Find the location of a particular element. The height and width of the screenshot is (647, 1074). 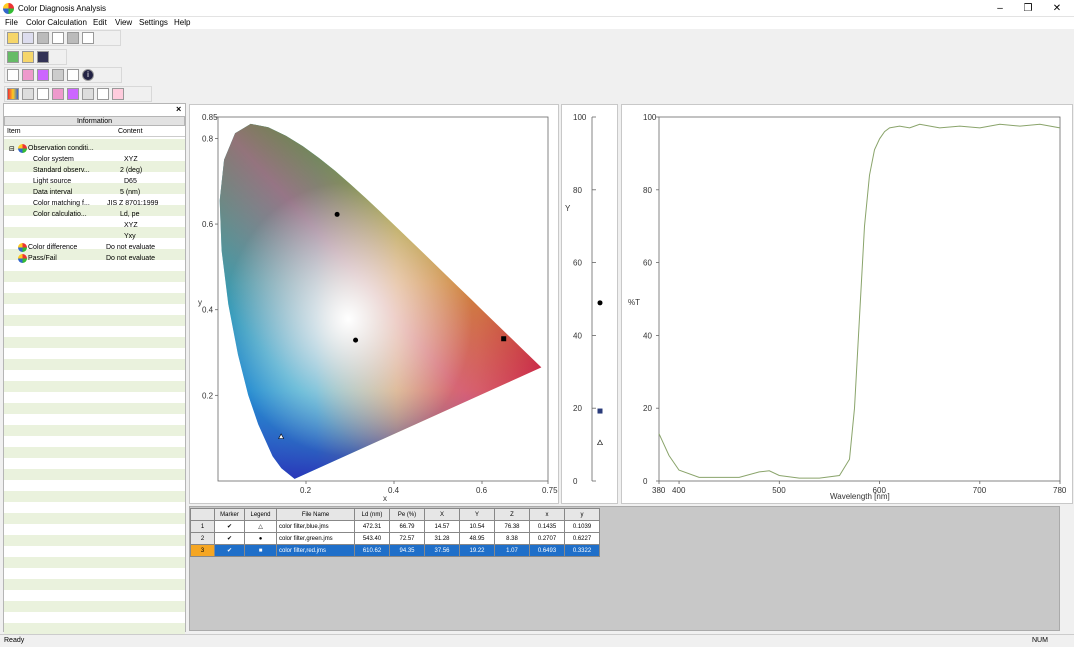

x-tick-label: 700 is located at coordinates (980, 490).